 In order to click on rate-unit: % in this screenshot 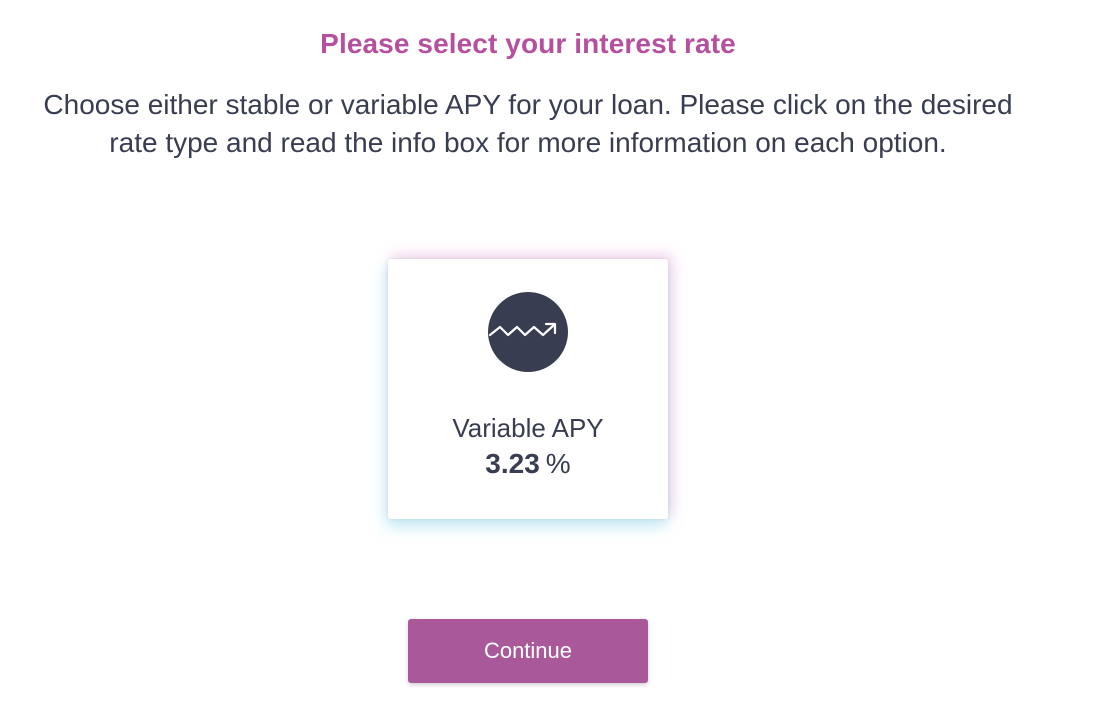, I will do `click(558, 463)`.